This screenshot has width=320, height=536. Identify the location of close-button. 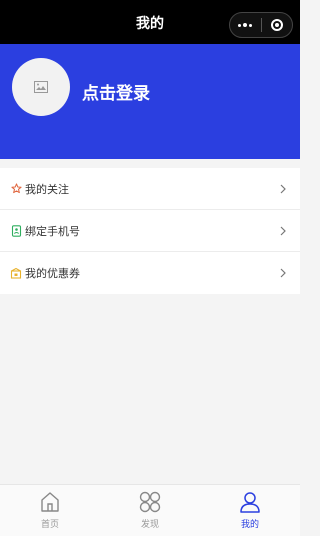
(277, 25).